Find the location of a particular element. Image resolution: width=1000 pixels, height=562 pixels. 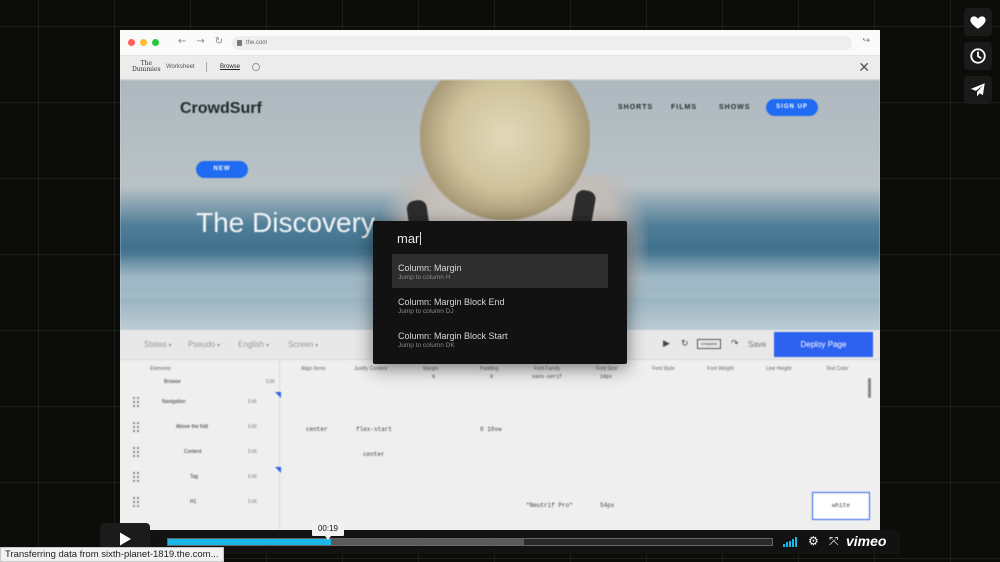

reload-icon: ↻ is located at coordinates (219, 41).